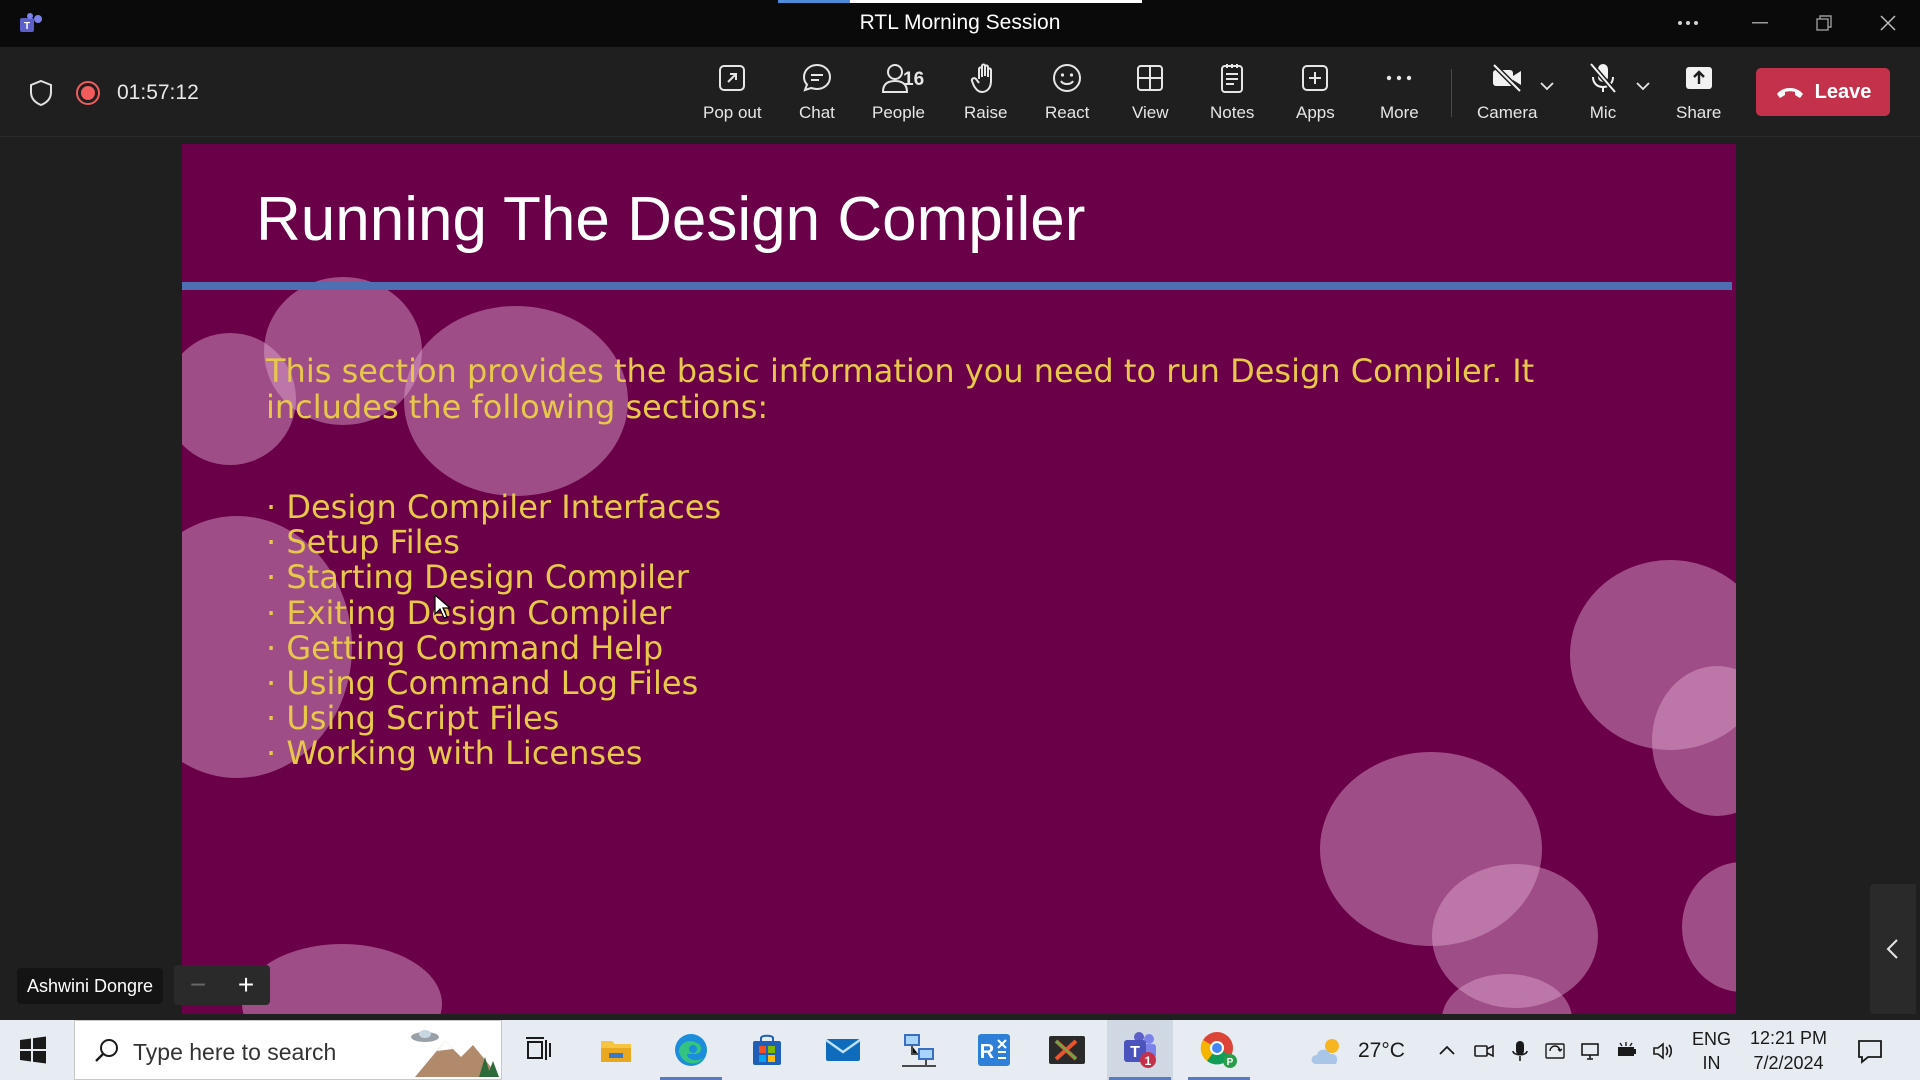  I want to click on task-view-button, so click(539, 1050).